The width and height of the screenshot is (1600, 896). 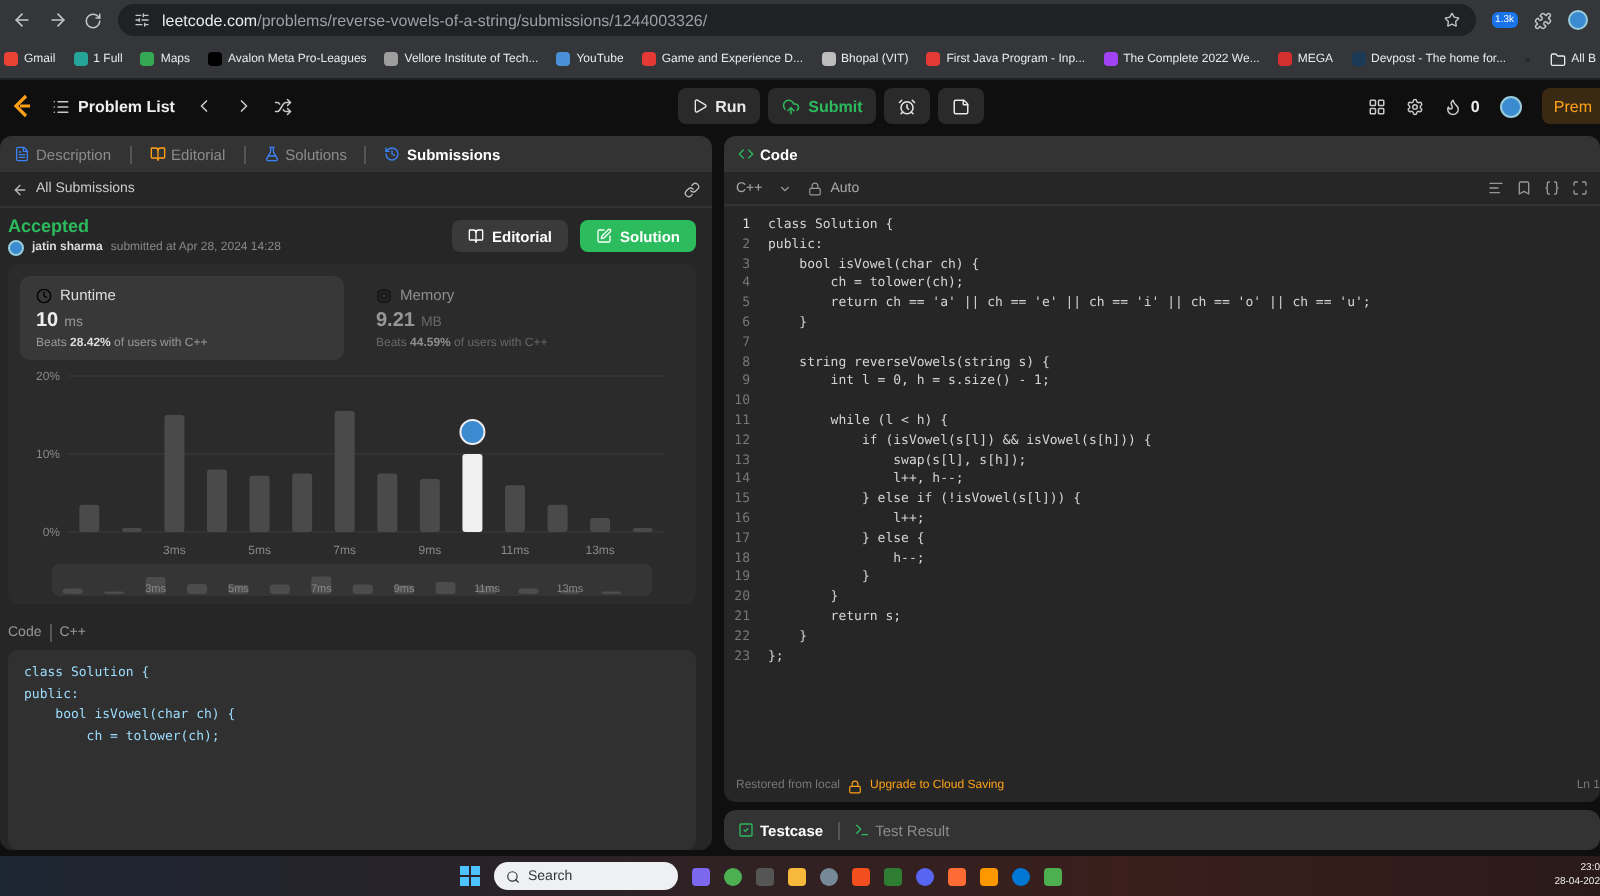 What do you see at coordinates (1377, 106) in the screenshot?
I see `grid-icon` at bounding box center [1377, 106].